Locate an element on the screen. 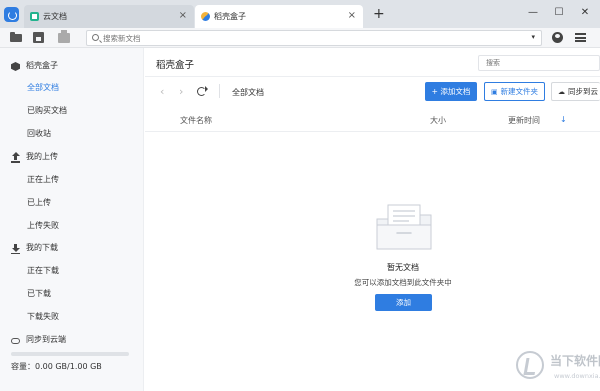 This screenshot has height=391, width=600. sidebar-item-all-docs: 全部文档 is located at coordinates (72, 88).